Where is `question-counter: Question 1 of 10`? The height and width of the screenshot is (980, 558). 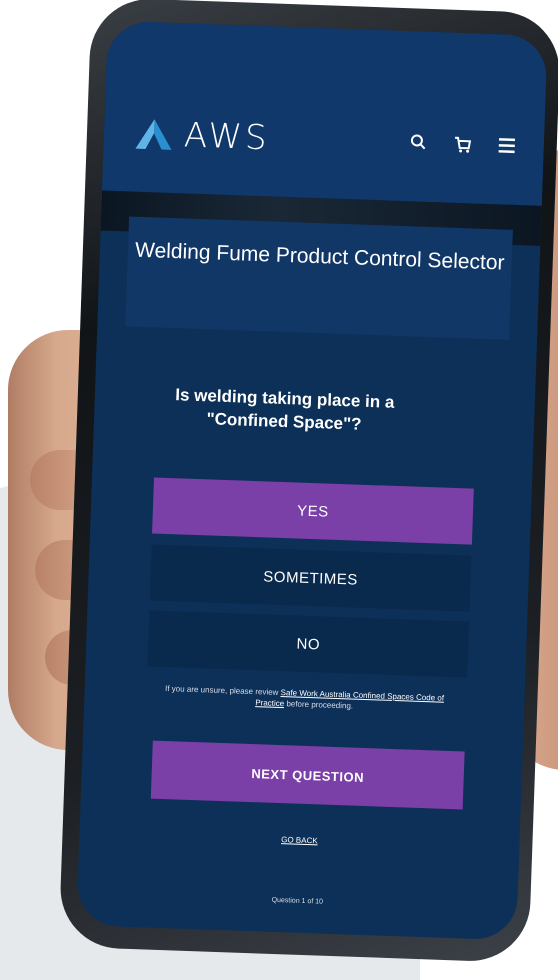
question-counter: Question 1 of 10 is located at coordinates (297, 901).